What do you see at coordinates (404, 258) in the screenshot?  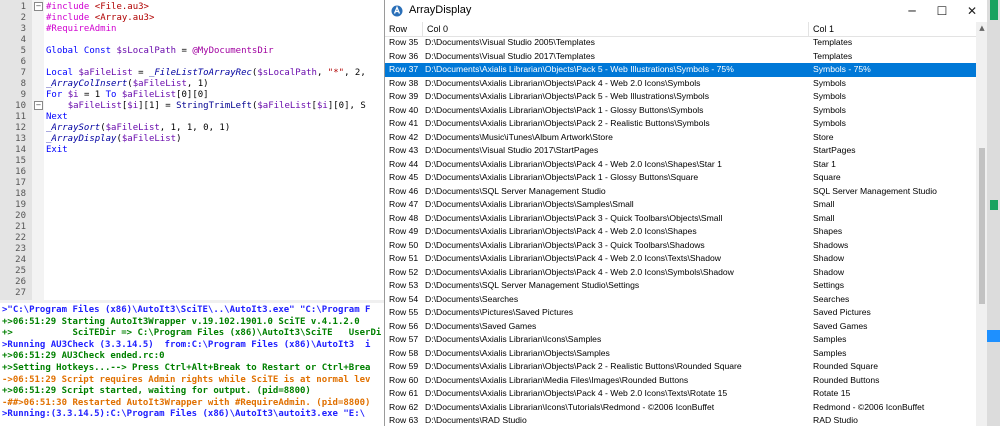 I see `table-cell: Row 51` at bounding box center [404, 258].